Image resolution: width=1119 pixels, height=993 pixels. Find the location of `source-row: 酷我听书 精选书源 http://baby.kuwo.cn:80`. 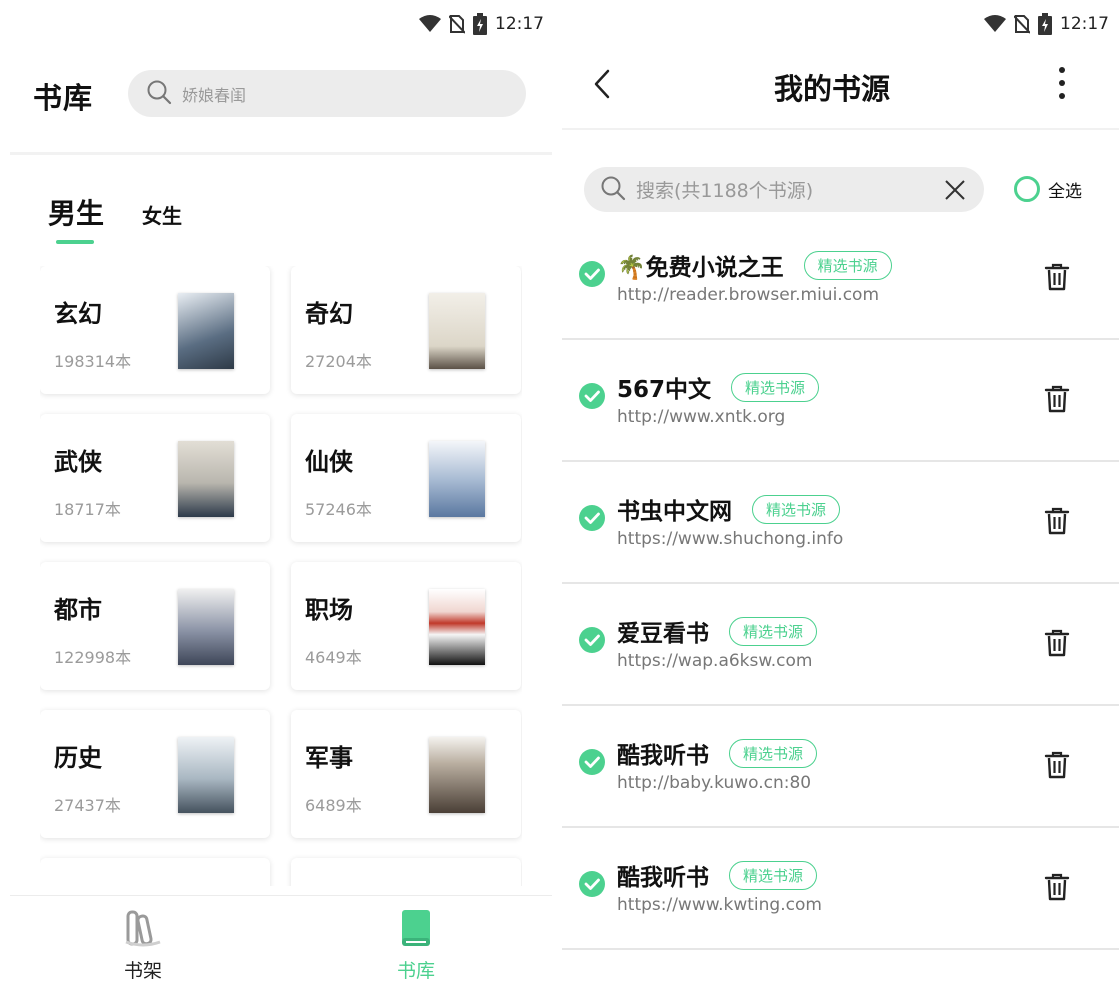

source-row: 酷我听书 精选书源 http://baby.kuwo.cn:80 is located at coordinates (840, 767).